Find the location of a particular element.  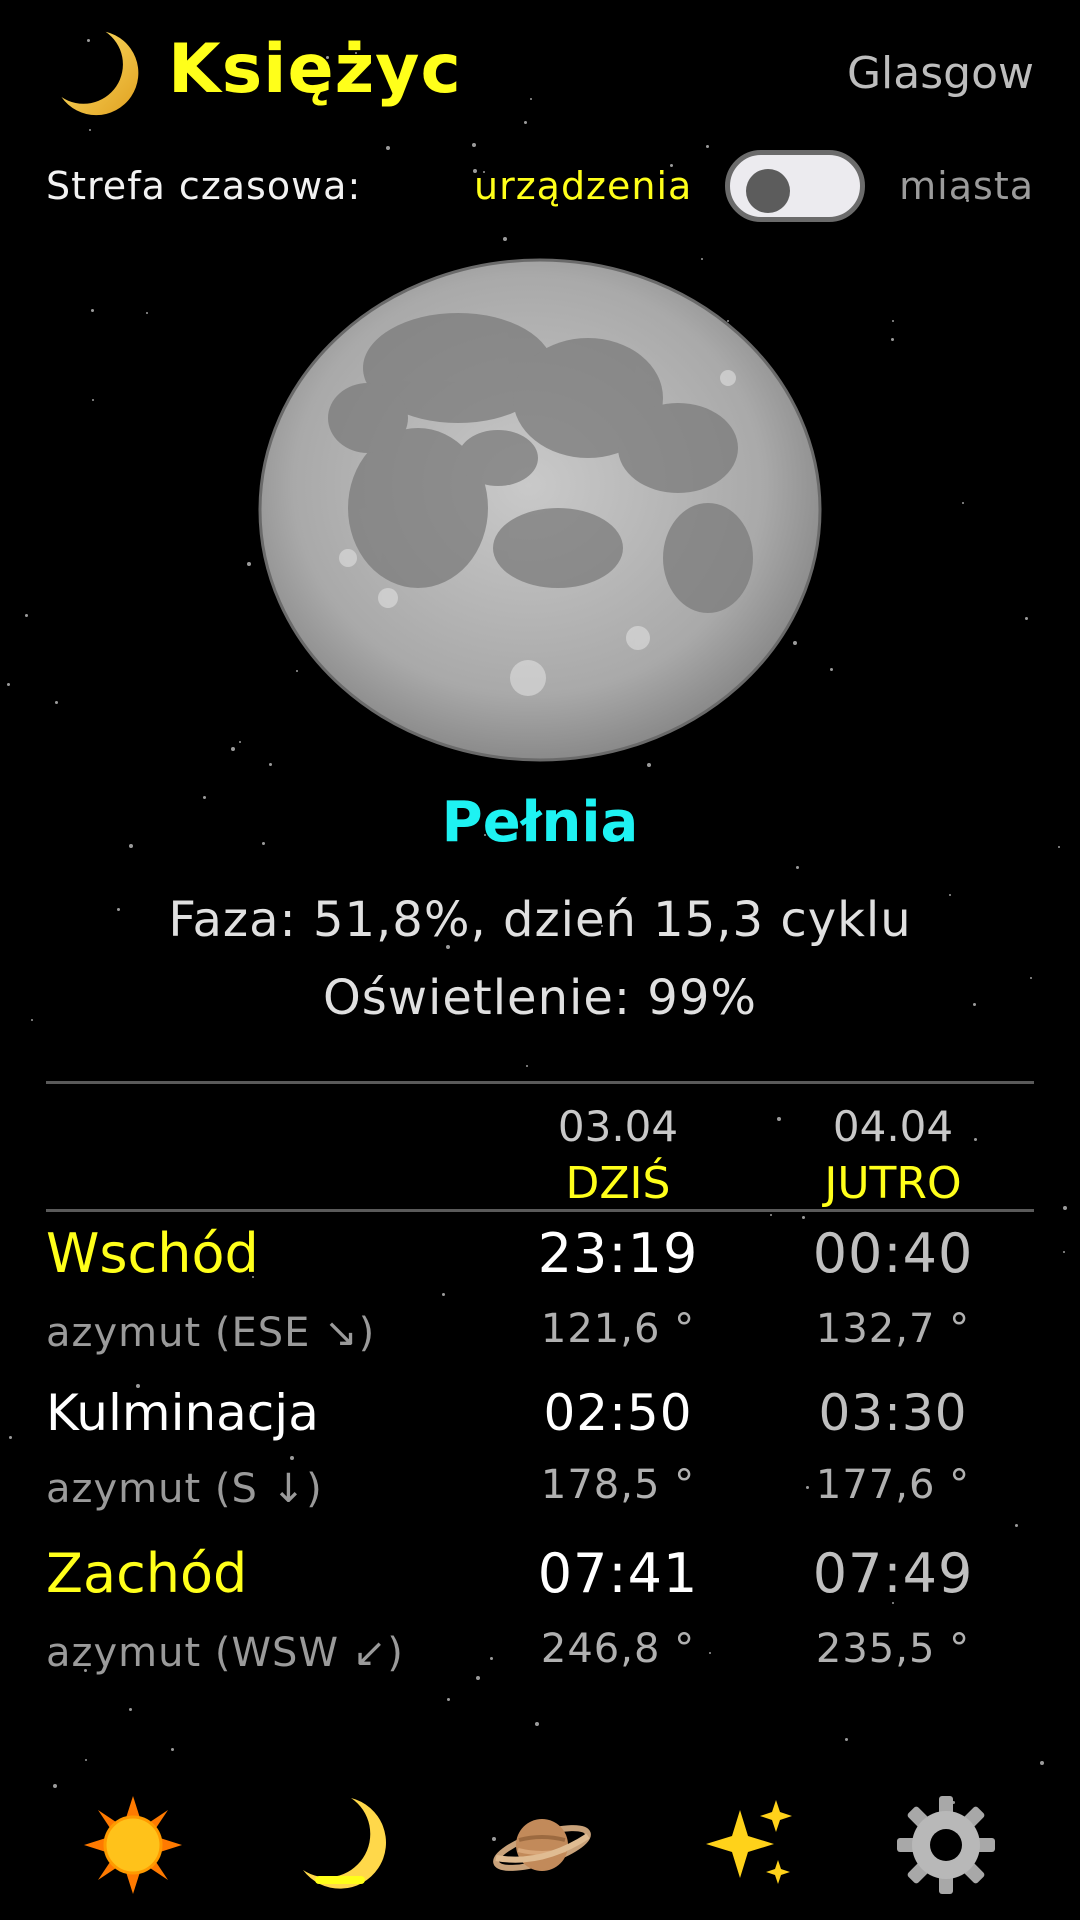

sparkles-icon is located at coordinates (747, 1845).